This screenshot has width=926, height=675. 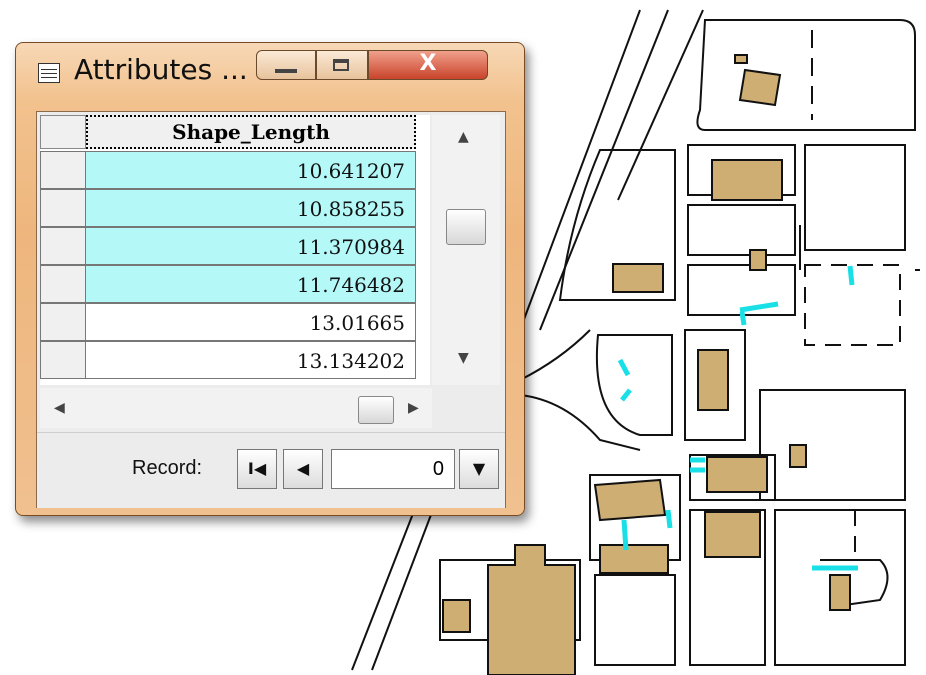 I want to click on maximize-button, so click(x=342, y=65).